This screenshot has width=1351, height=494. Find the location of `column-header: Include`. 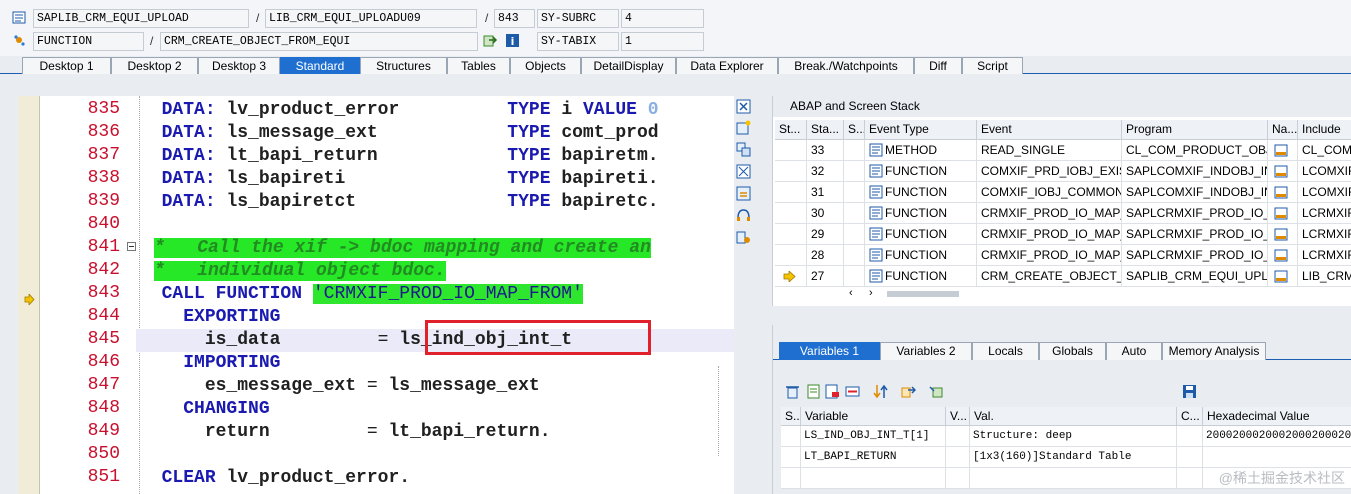

column-header: Include is located at coordinates (1324, 130).